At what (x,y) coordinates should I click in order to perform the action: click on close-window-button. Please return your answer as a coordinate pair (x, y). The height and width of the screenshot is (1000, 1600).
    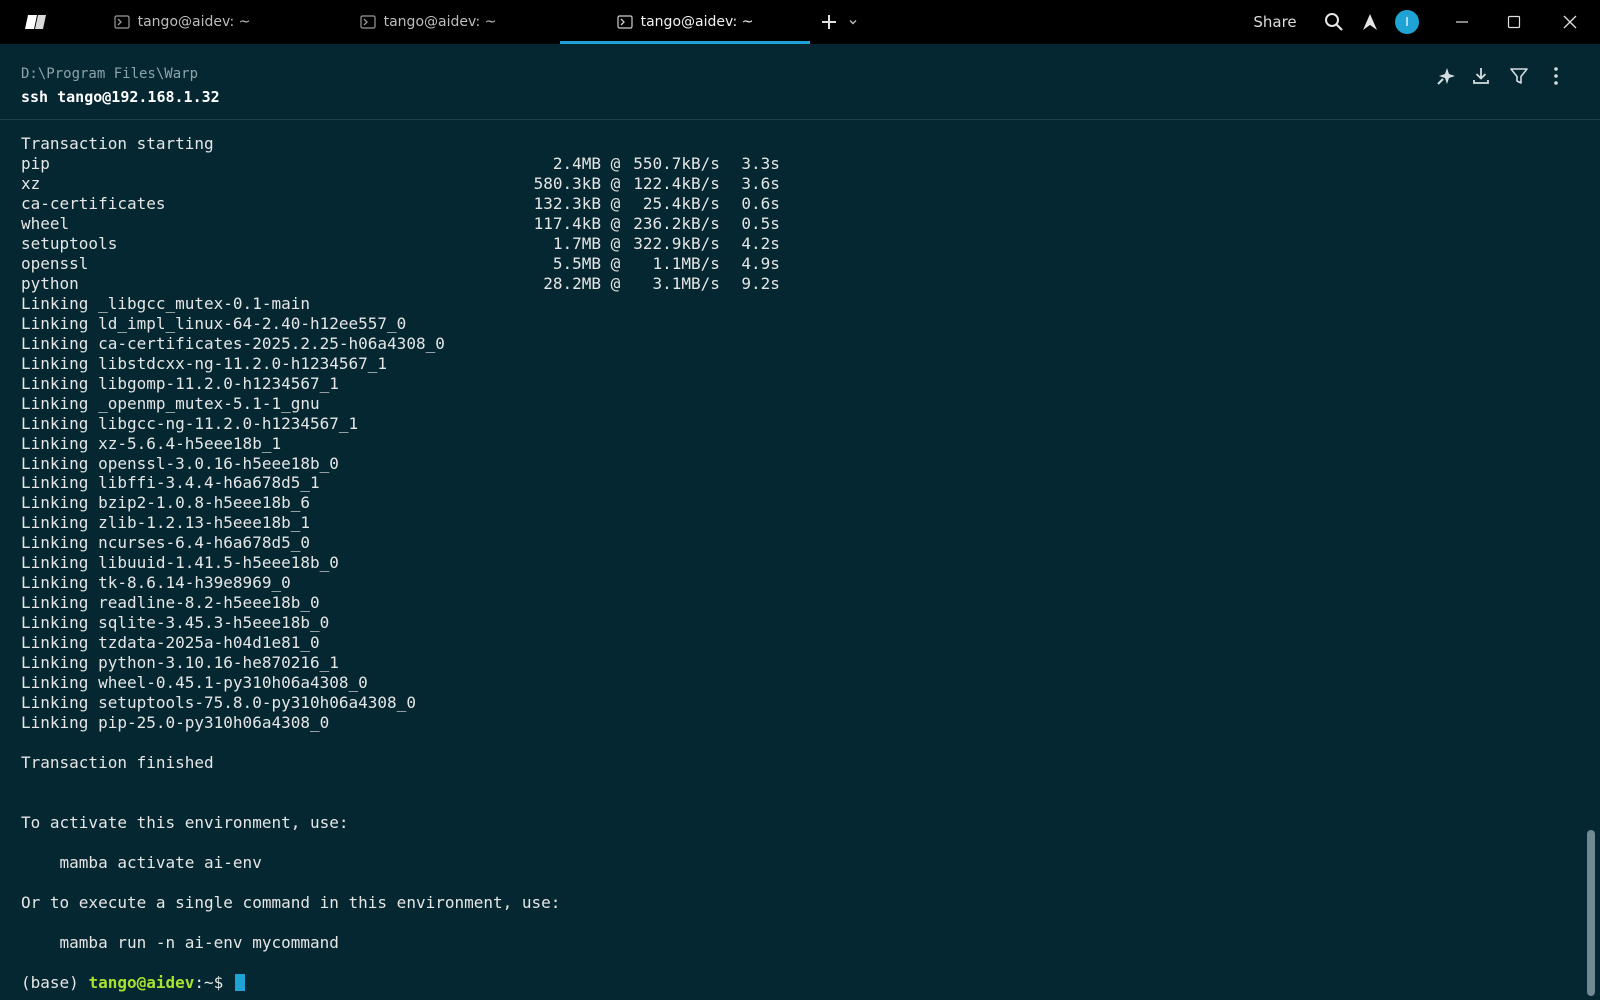
    Looking at the image, I should click on (1570, 22).